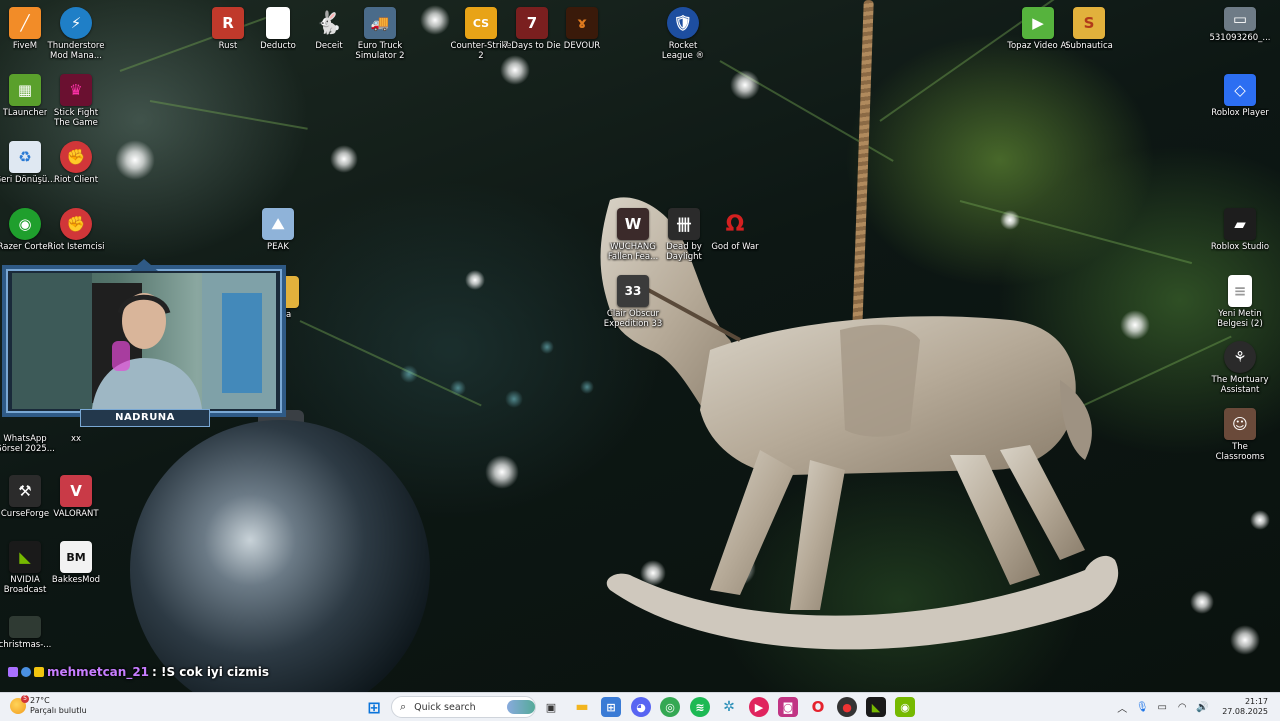  Describe the element at coordinates (876, 707) in the screenshot. I see `nvidia-button: ◣` at that location.